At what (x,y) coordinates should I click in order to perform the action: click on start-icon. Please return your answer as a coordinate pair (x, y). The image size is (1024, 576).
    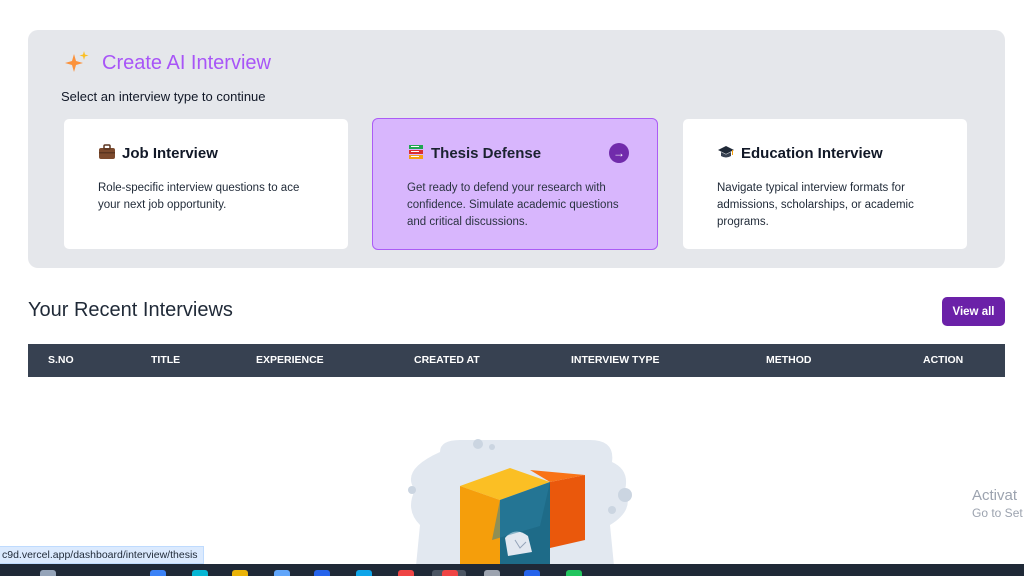
    Looking at the image, I should click on (48, 573).